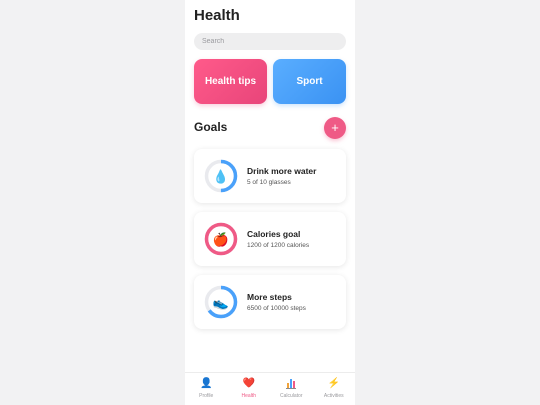 Image resolution: width=540 pixels, height=405 pixels. I want to click on water-drop-icon: 💧, so click(221, 176).